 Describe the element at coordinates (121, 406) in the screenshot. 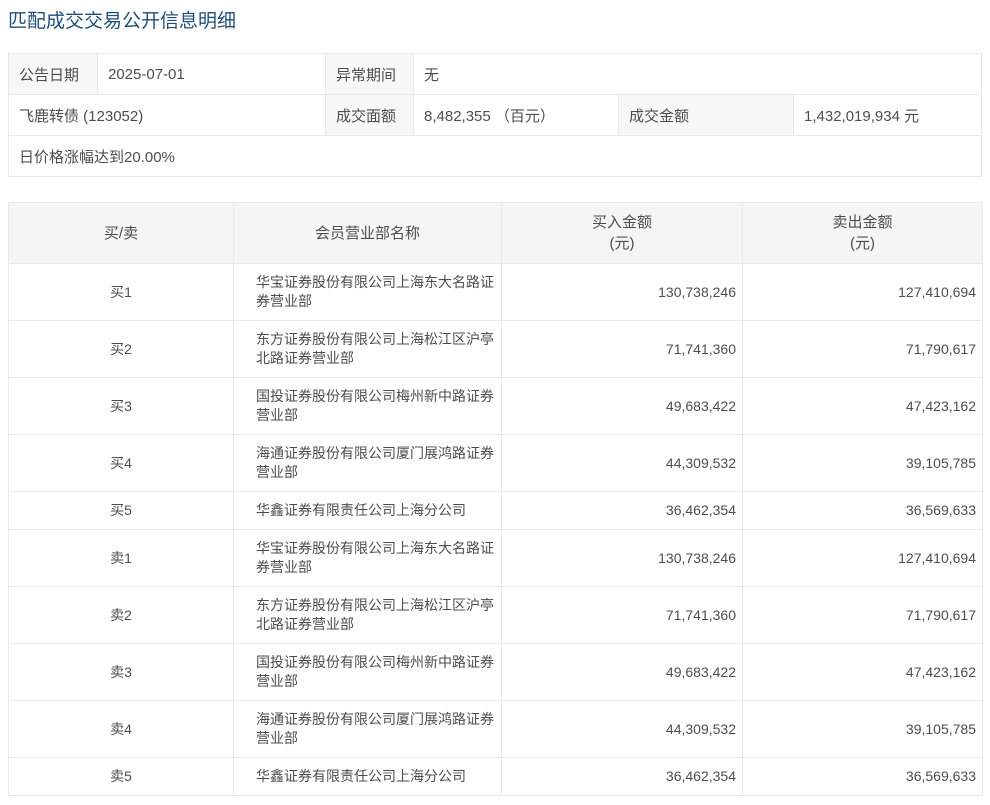

I see `side-cell: 买3` at that location.